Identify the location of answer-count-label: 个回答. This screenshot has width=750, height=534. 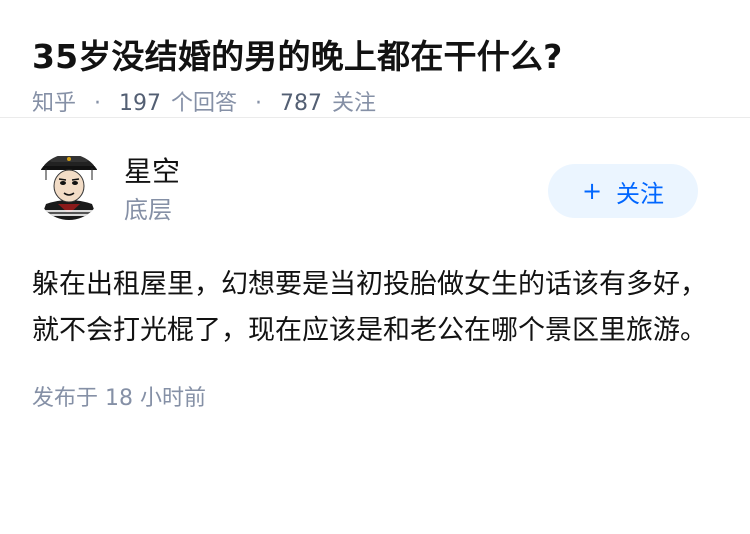
(204, 104).